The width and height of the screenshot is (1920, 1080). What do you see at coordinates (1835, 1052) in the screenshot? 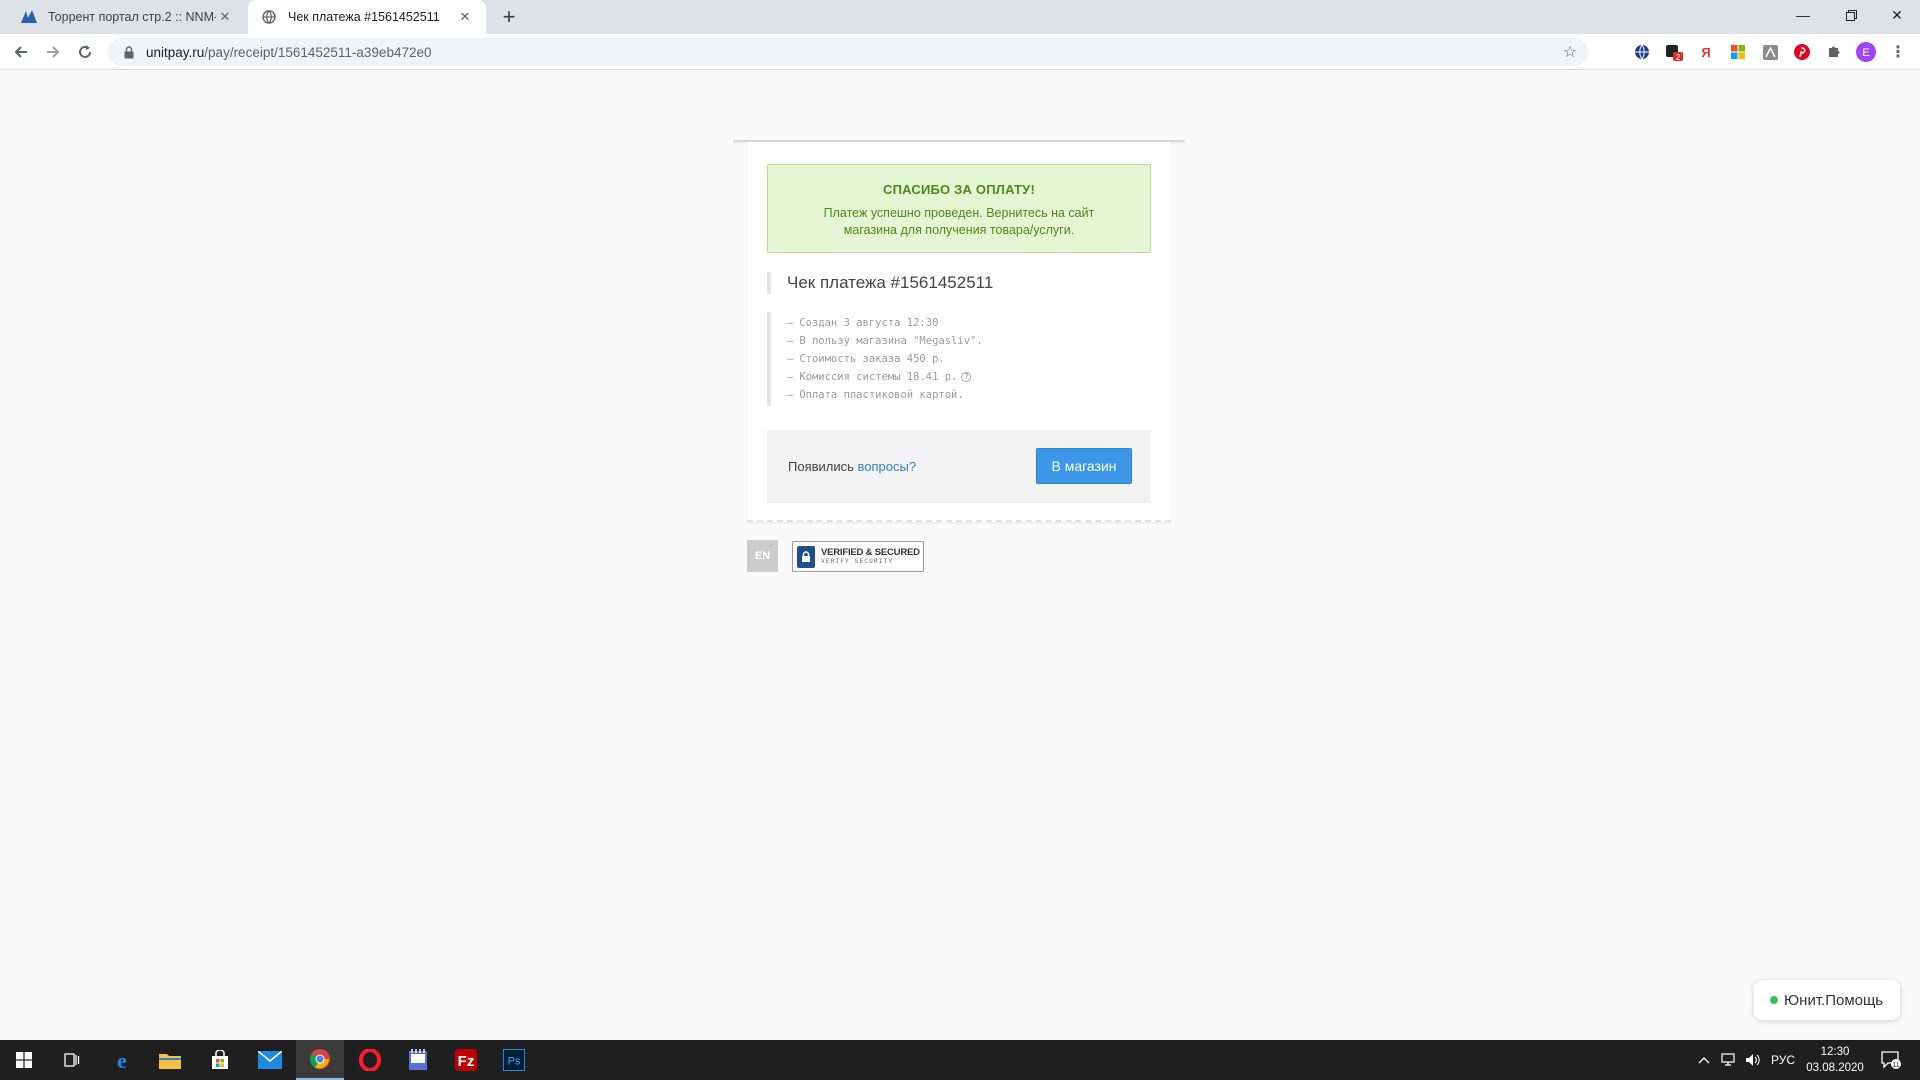
I see `clock-time: 12:30` at bounding box center [1835, 1052].